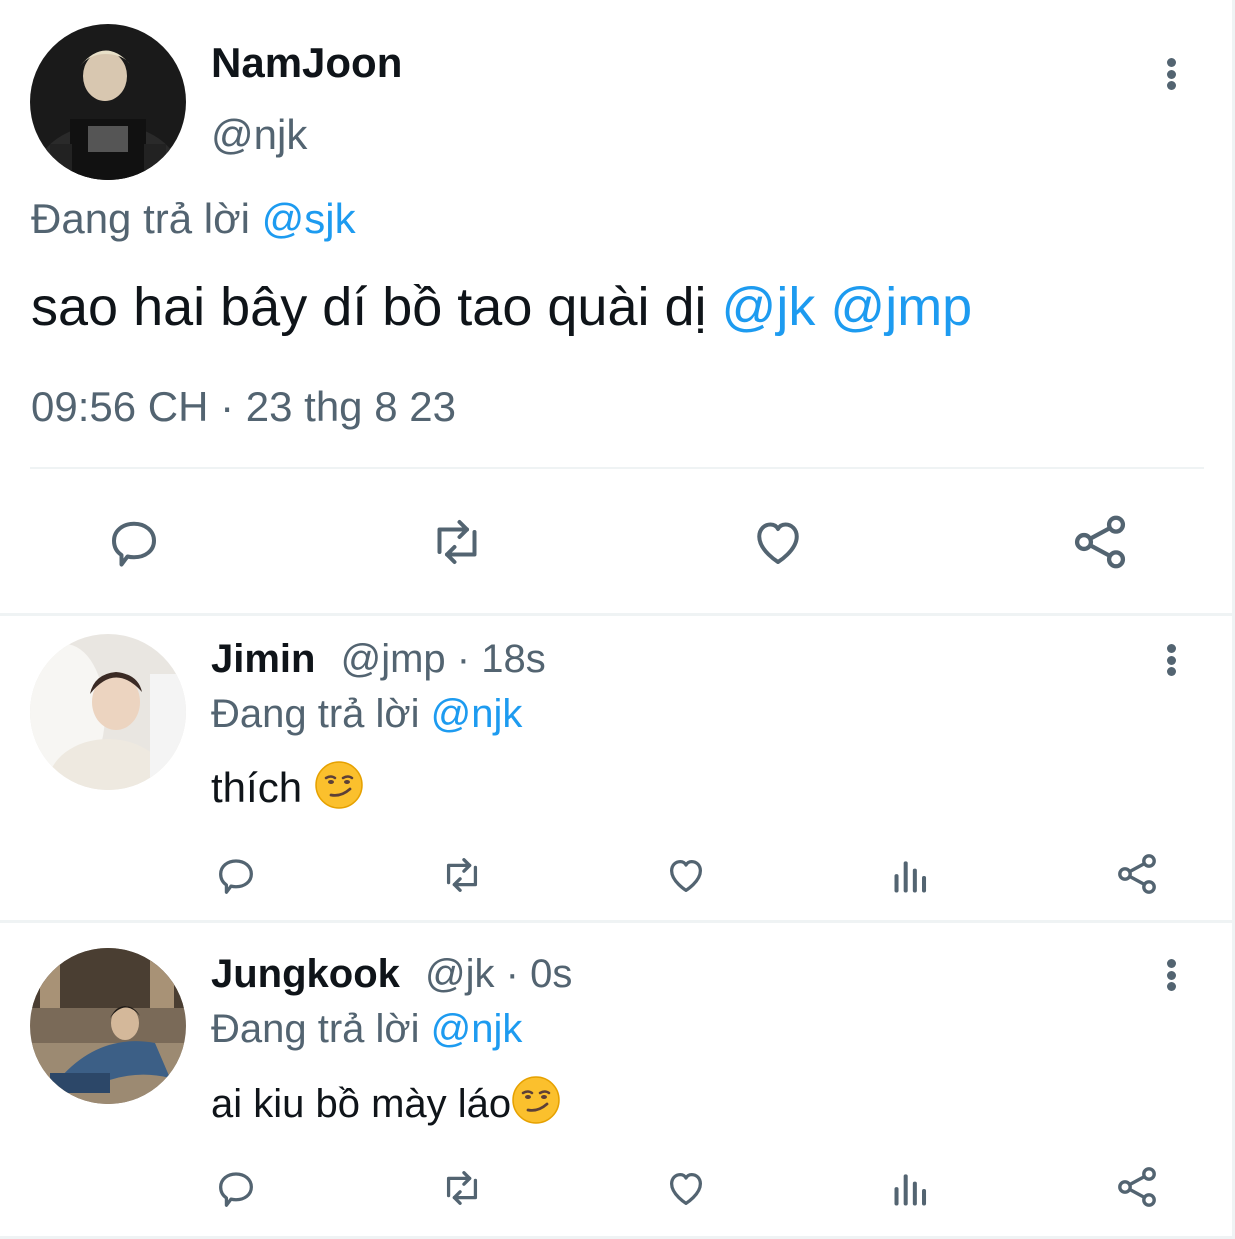 Image resolution: width=1235 pixels, height=1239 pixels. Describe the element at coordinates (108, 1026) in the screenshot. I see `avatar-jungkook` at that location.